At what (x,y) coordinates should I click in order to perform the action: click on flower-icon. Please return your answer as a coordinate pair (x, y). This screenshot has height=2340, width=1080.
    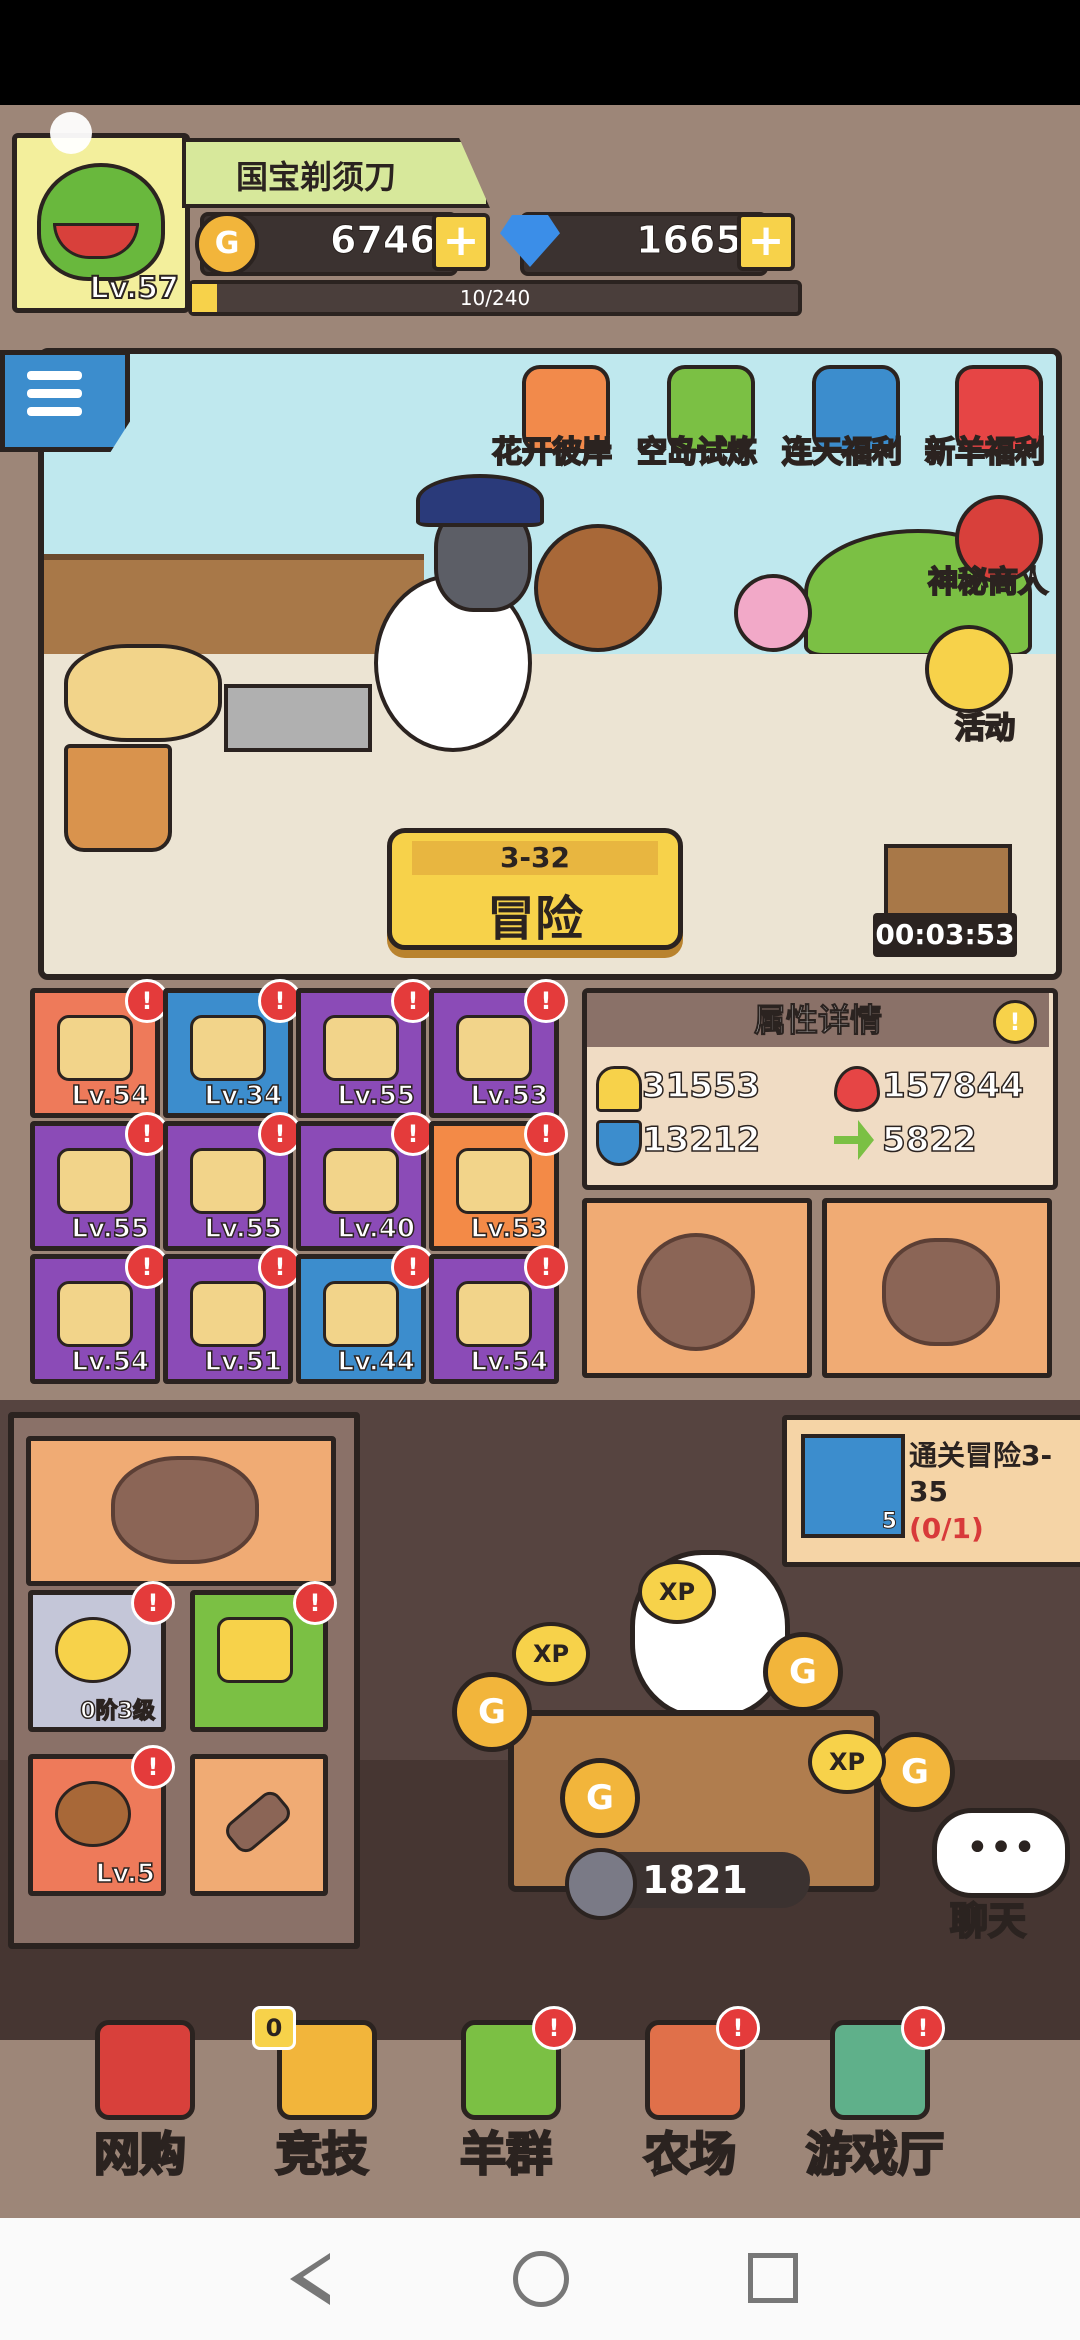
    Looking at the image, I should click on (361, 1181).